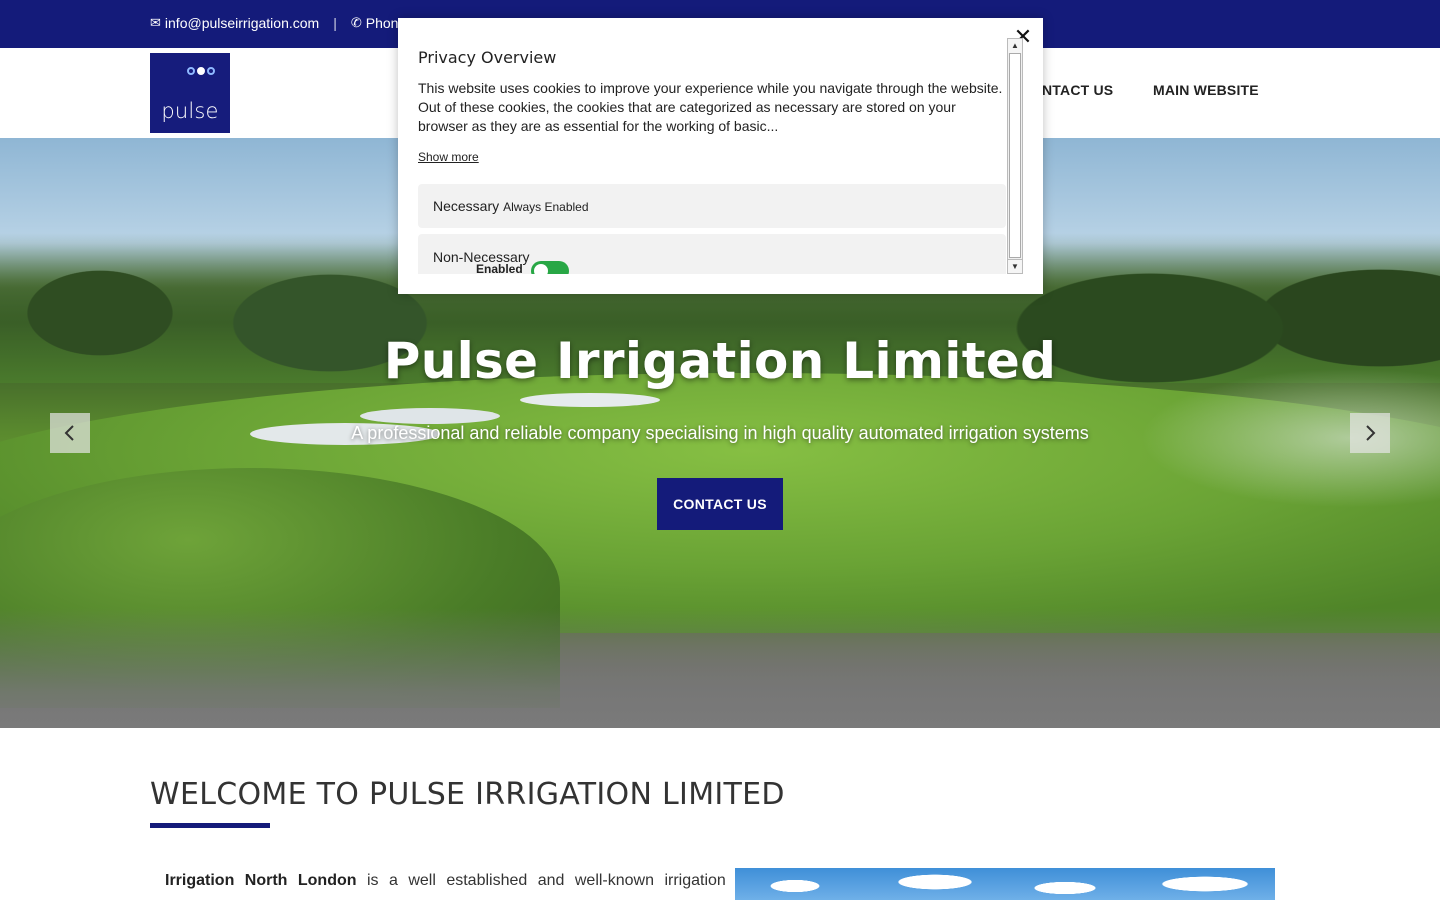 Image resolution: width=1440 pixels, height=900 pixels. What do you see at coordinates (382, 23) in the screenshot?
I see `phone-label: Phon` at bounding box center [382, 23].